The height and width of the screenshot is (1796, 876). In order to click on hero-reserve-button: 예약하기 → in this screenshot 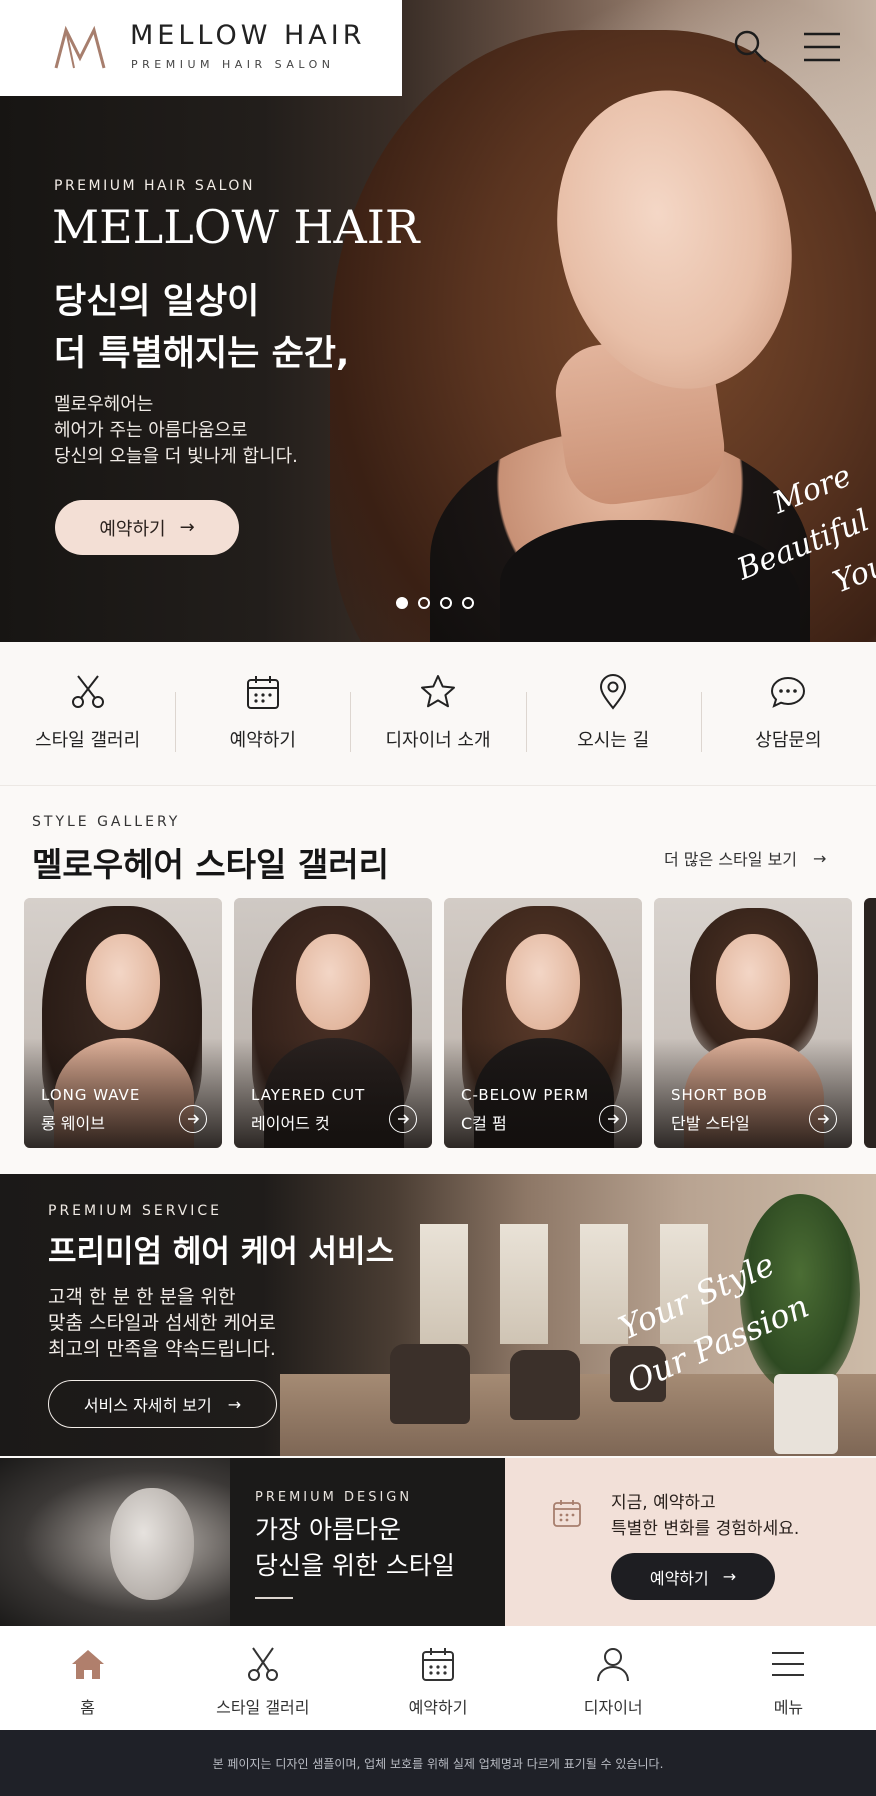, I will do `click(147, 527)`.